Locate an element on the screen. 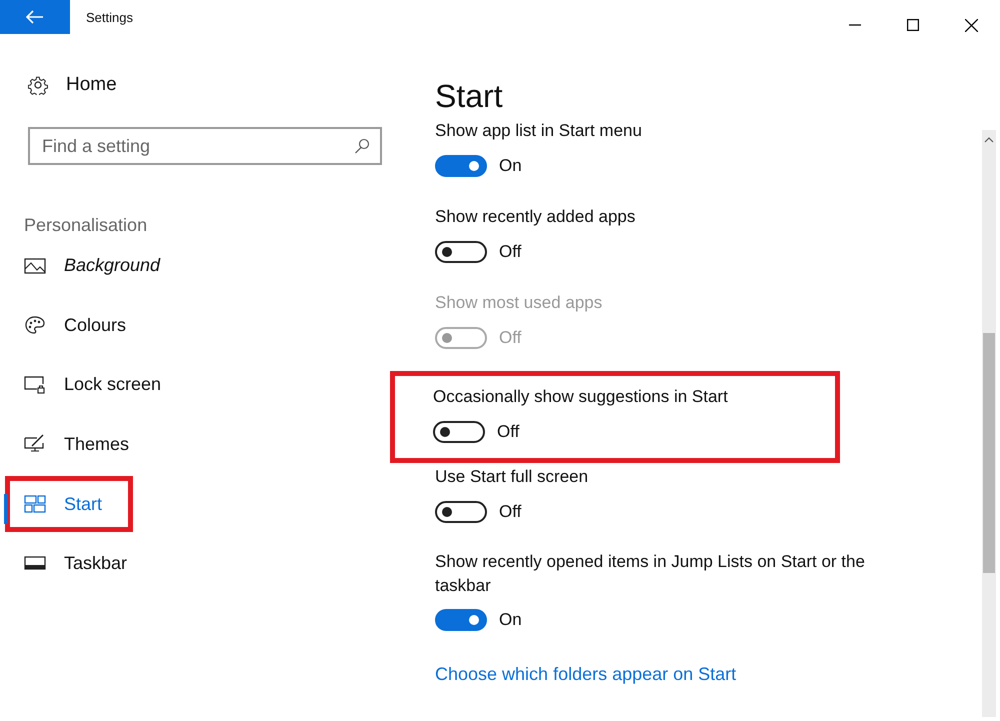  setting-label: Show recently added apps is located at coordinates (535, 217).